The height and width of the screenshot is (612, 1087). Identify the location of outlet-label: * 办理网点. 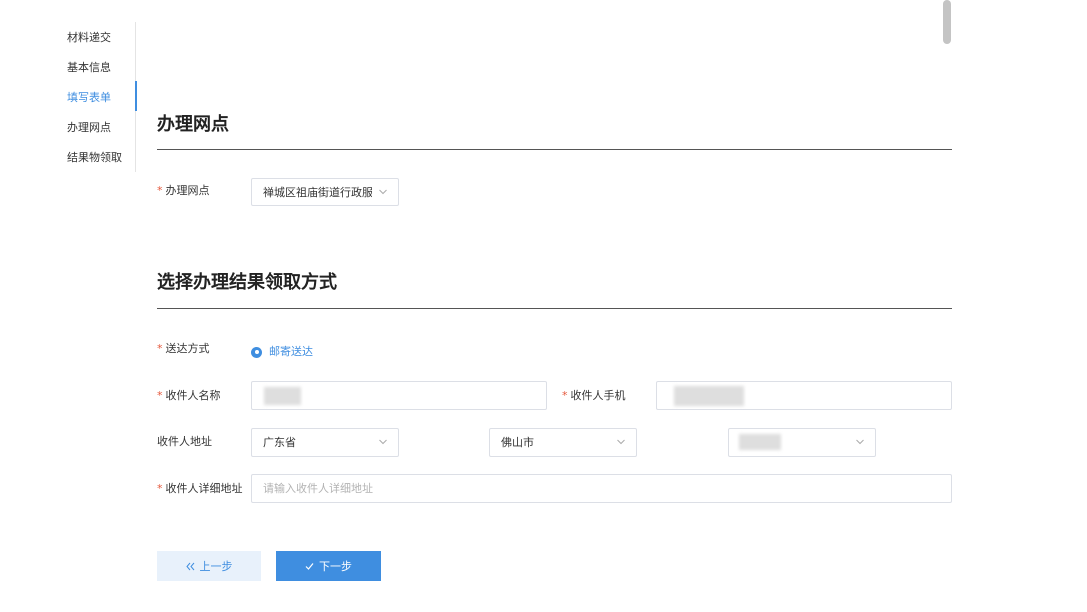
(183, 190).